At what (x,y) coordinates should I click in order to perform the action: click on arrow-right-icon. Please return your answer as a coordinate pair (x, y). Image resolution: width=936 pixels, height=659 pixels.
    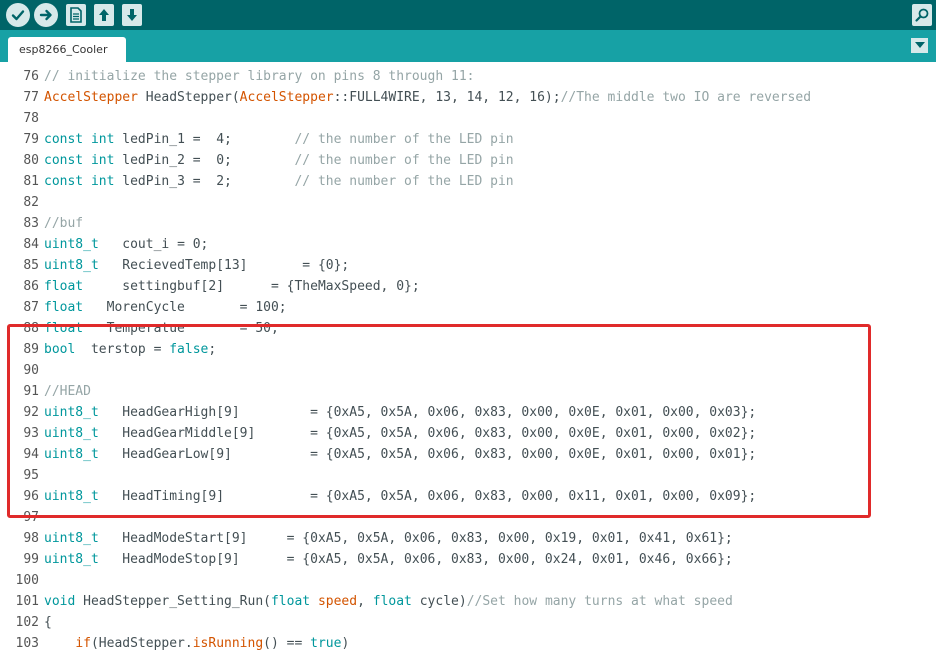
    Looking at the image, I should click on (45, 15).